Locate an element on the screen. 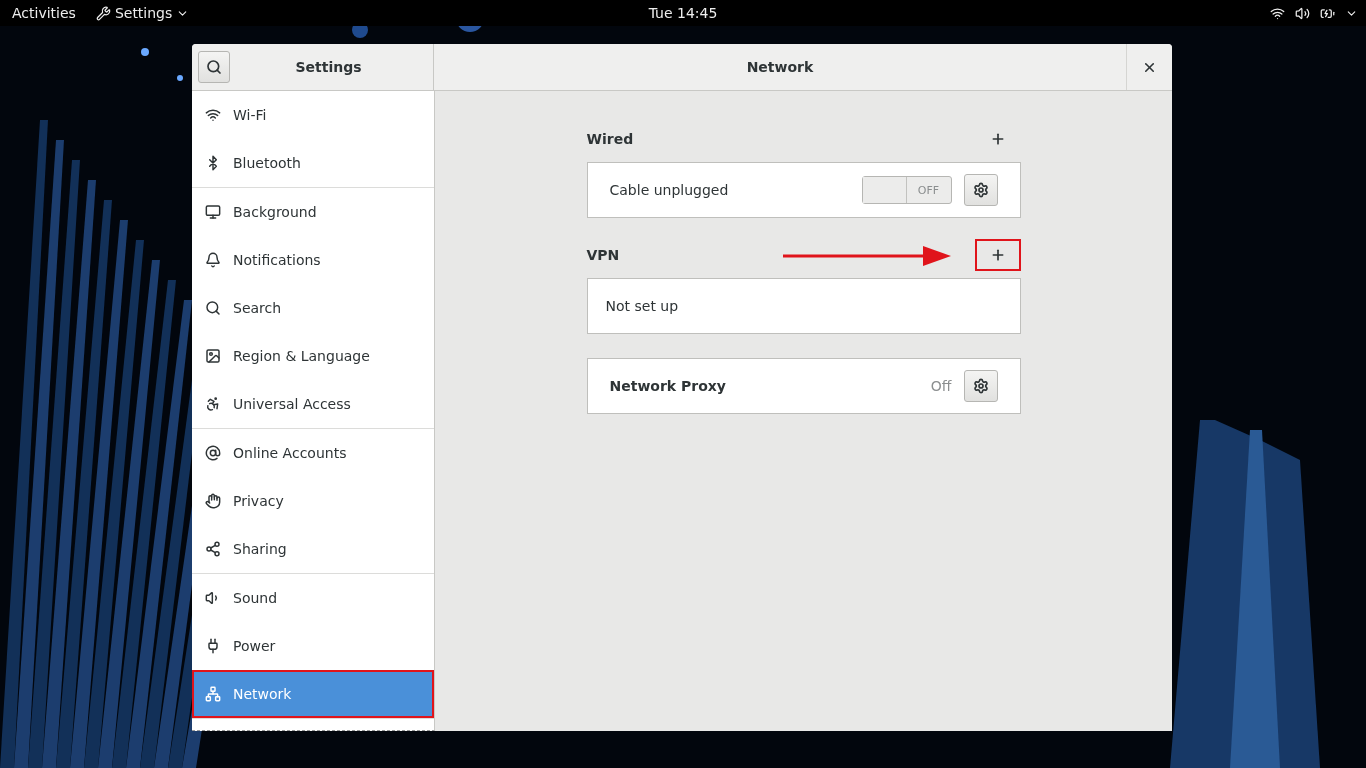  status-text: Off is located at coordinates (941, 386).